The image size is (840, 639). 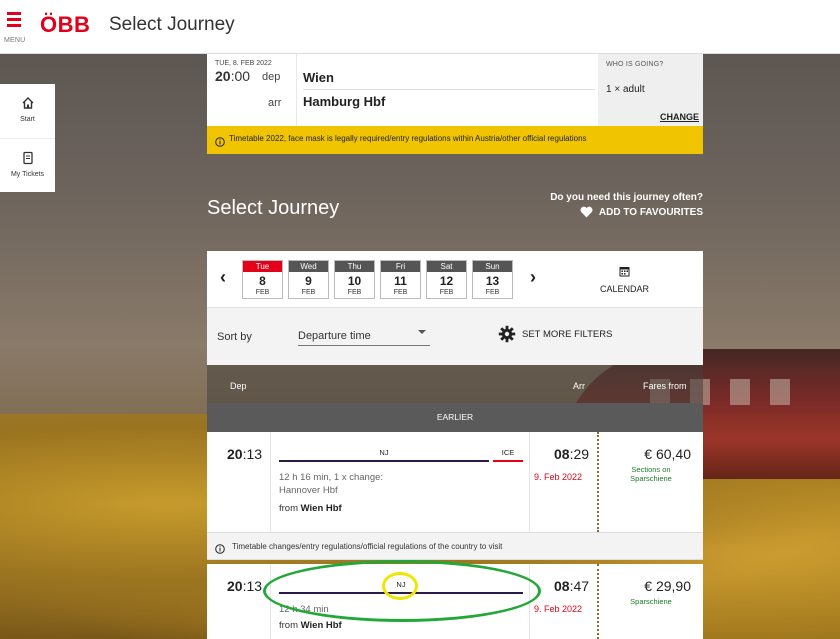 I want to click on earlier-button: EARLIER, so click(x=455, y=417).